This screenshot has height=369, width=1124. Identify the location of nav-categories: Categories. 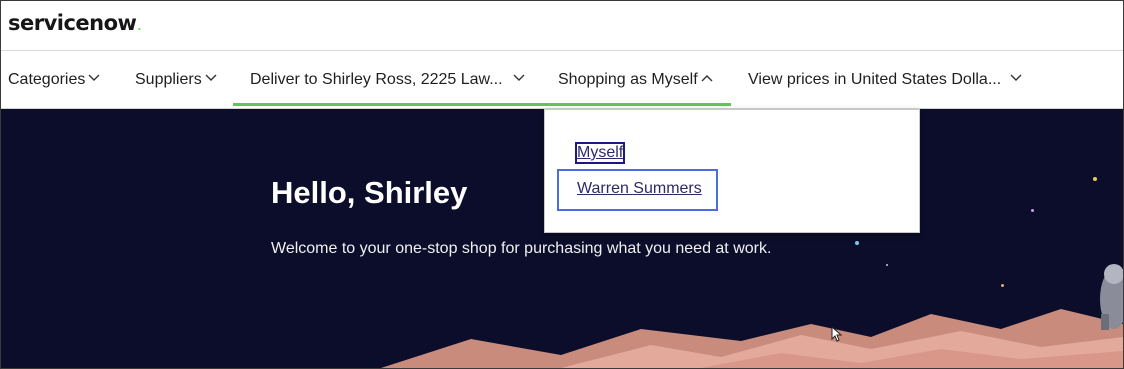
(54, 79).